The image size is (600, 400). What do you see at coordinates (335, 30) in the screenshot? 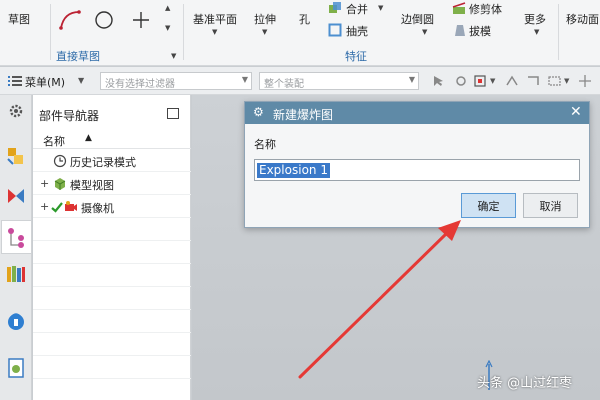
I see `shell-icon` at bounding box center [335, 30].